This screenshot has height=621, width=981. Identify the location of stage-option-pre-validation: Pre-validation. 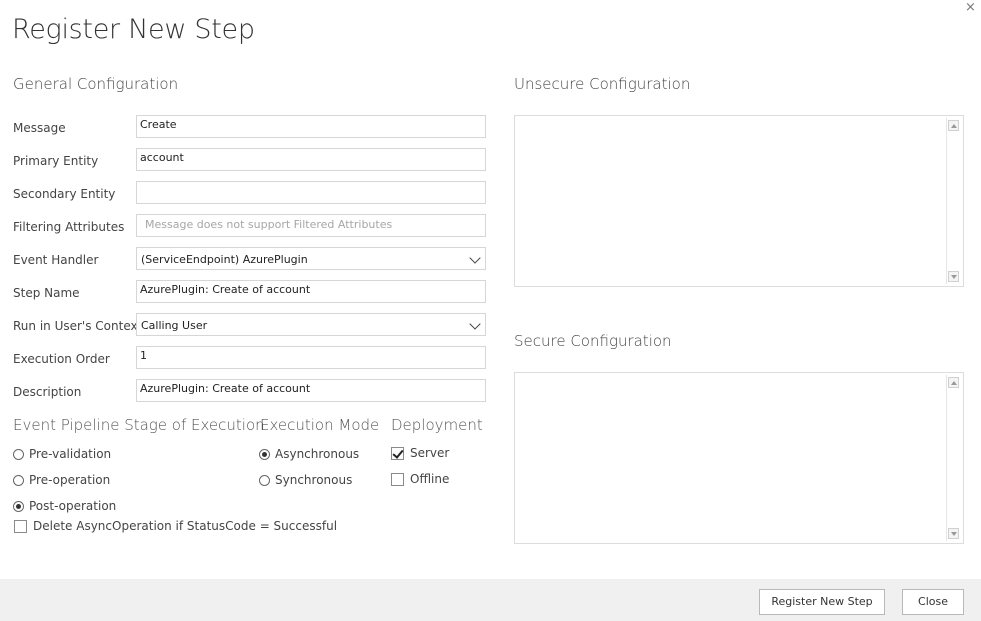
(62, 454).